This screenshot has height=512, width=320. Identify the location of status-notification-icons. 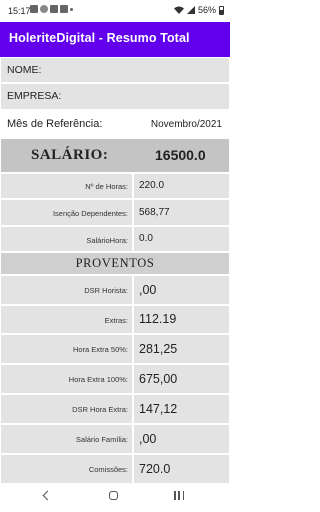
(51, 9).